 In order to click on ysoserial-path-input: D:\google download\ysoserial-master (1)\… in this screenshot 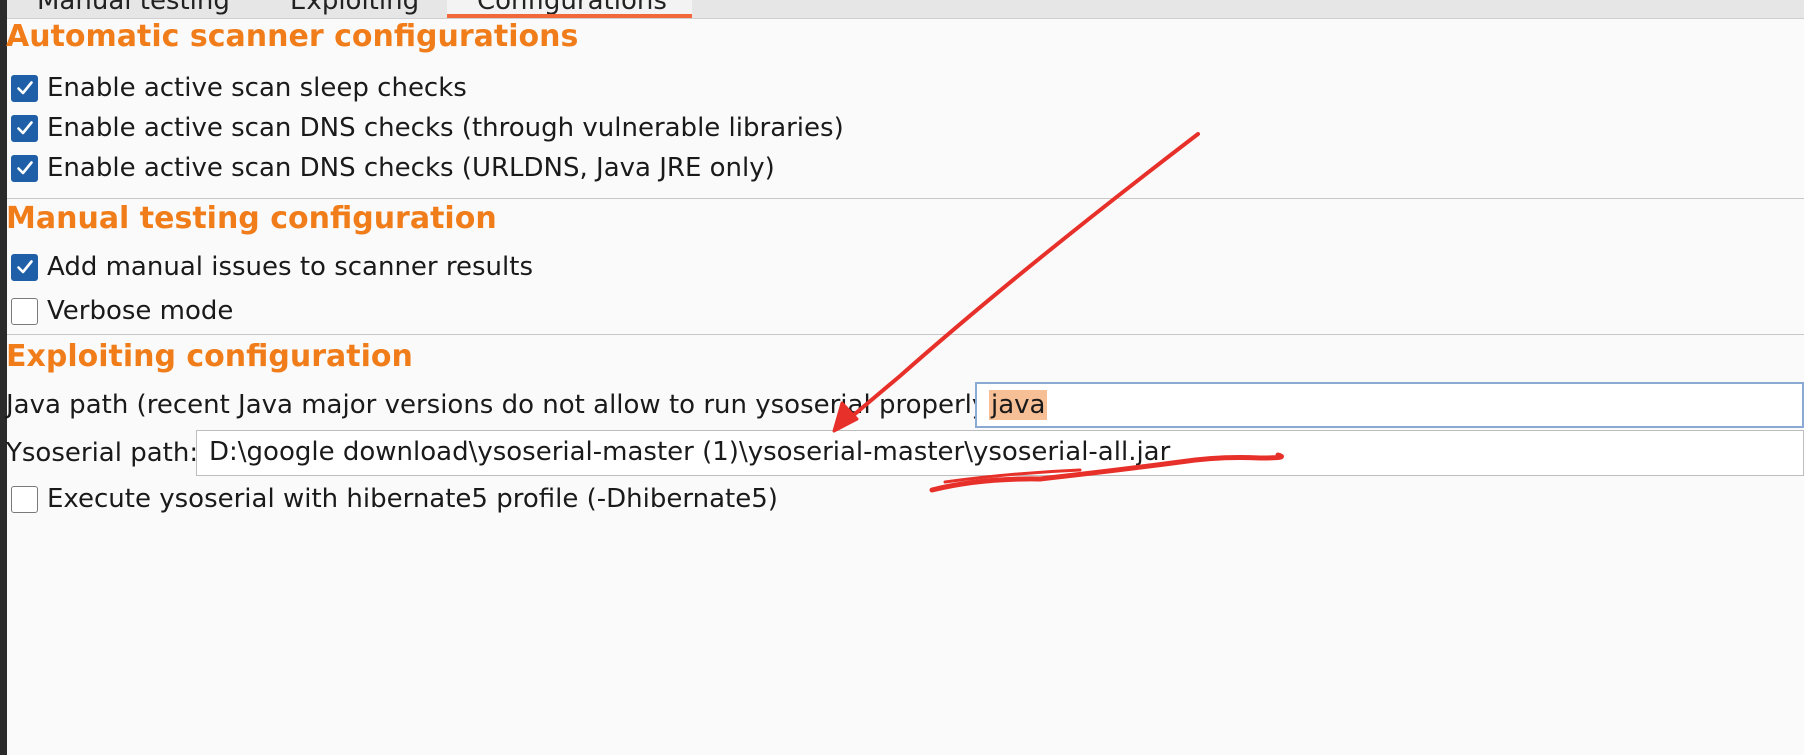, I will do `click(1000, 453)`.